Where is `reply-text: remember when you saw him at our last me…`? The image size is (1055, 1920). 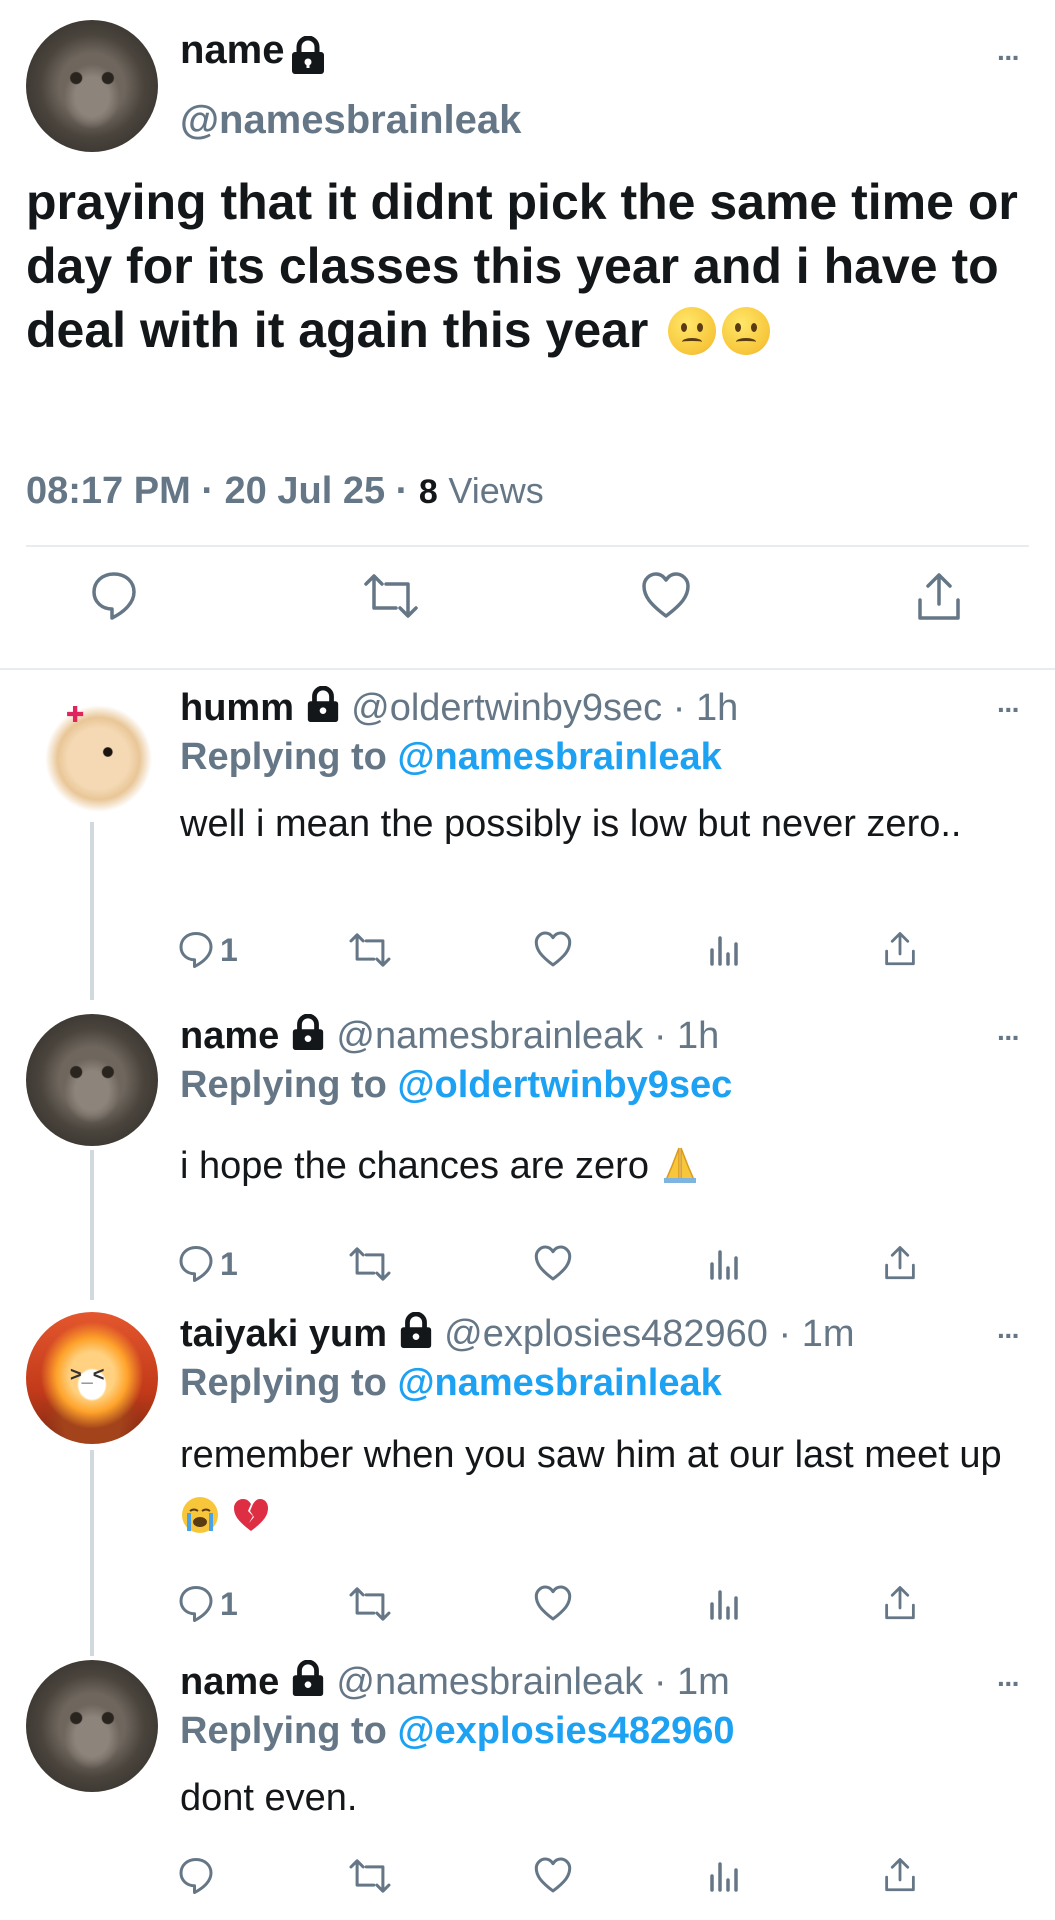
reply-text: remember when you saw him at our last me… is located at coordinates (600, 1486).